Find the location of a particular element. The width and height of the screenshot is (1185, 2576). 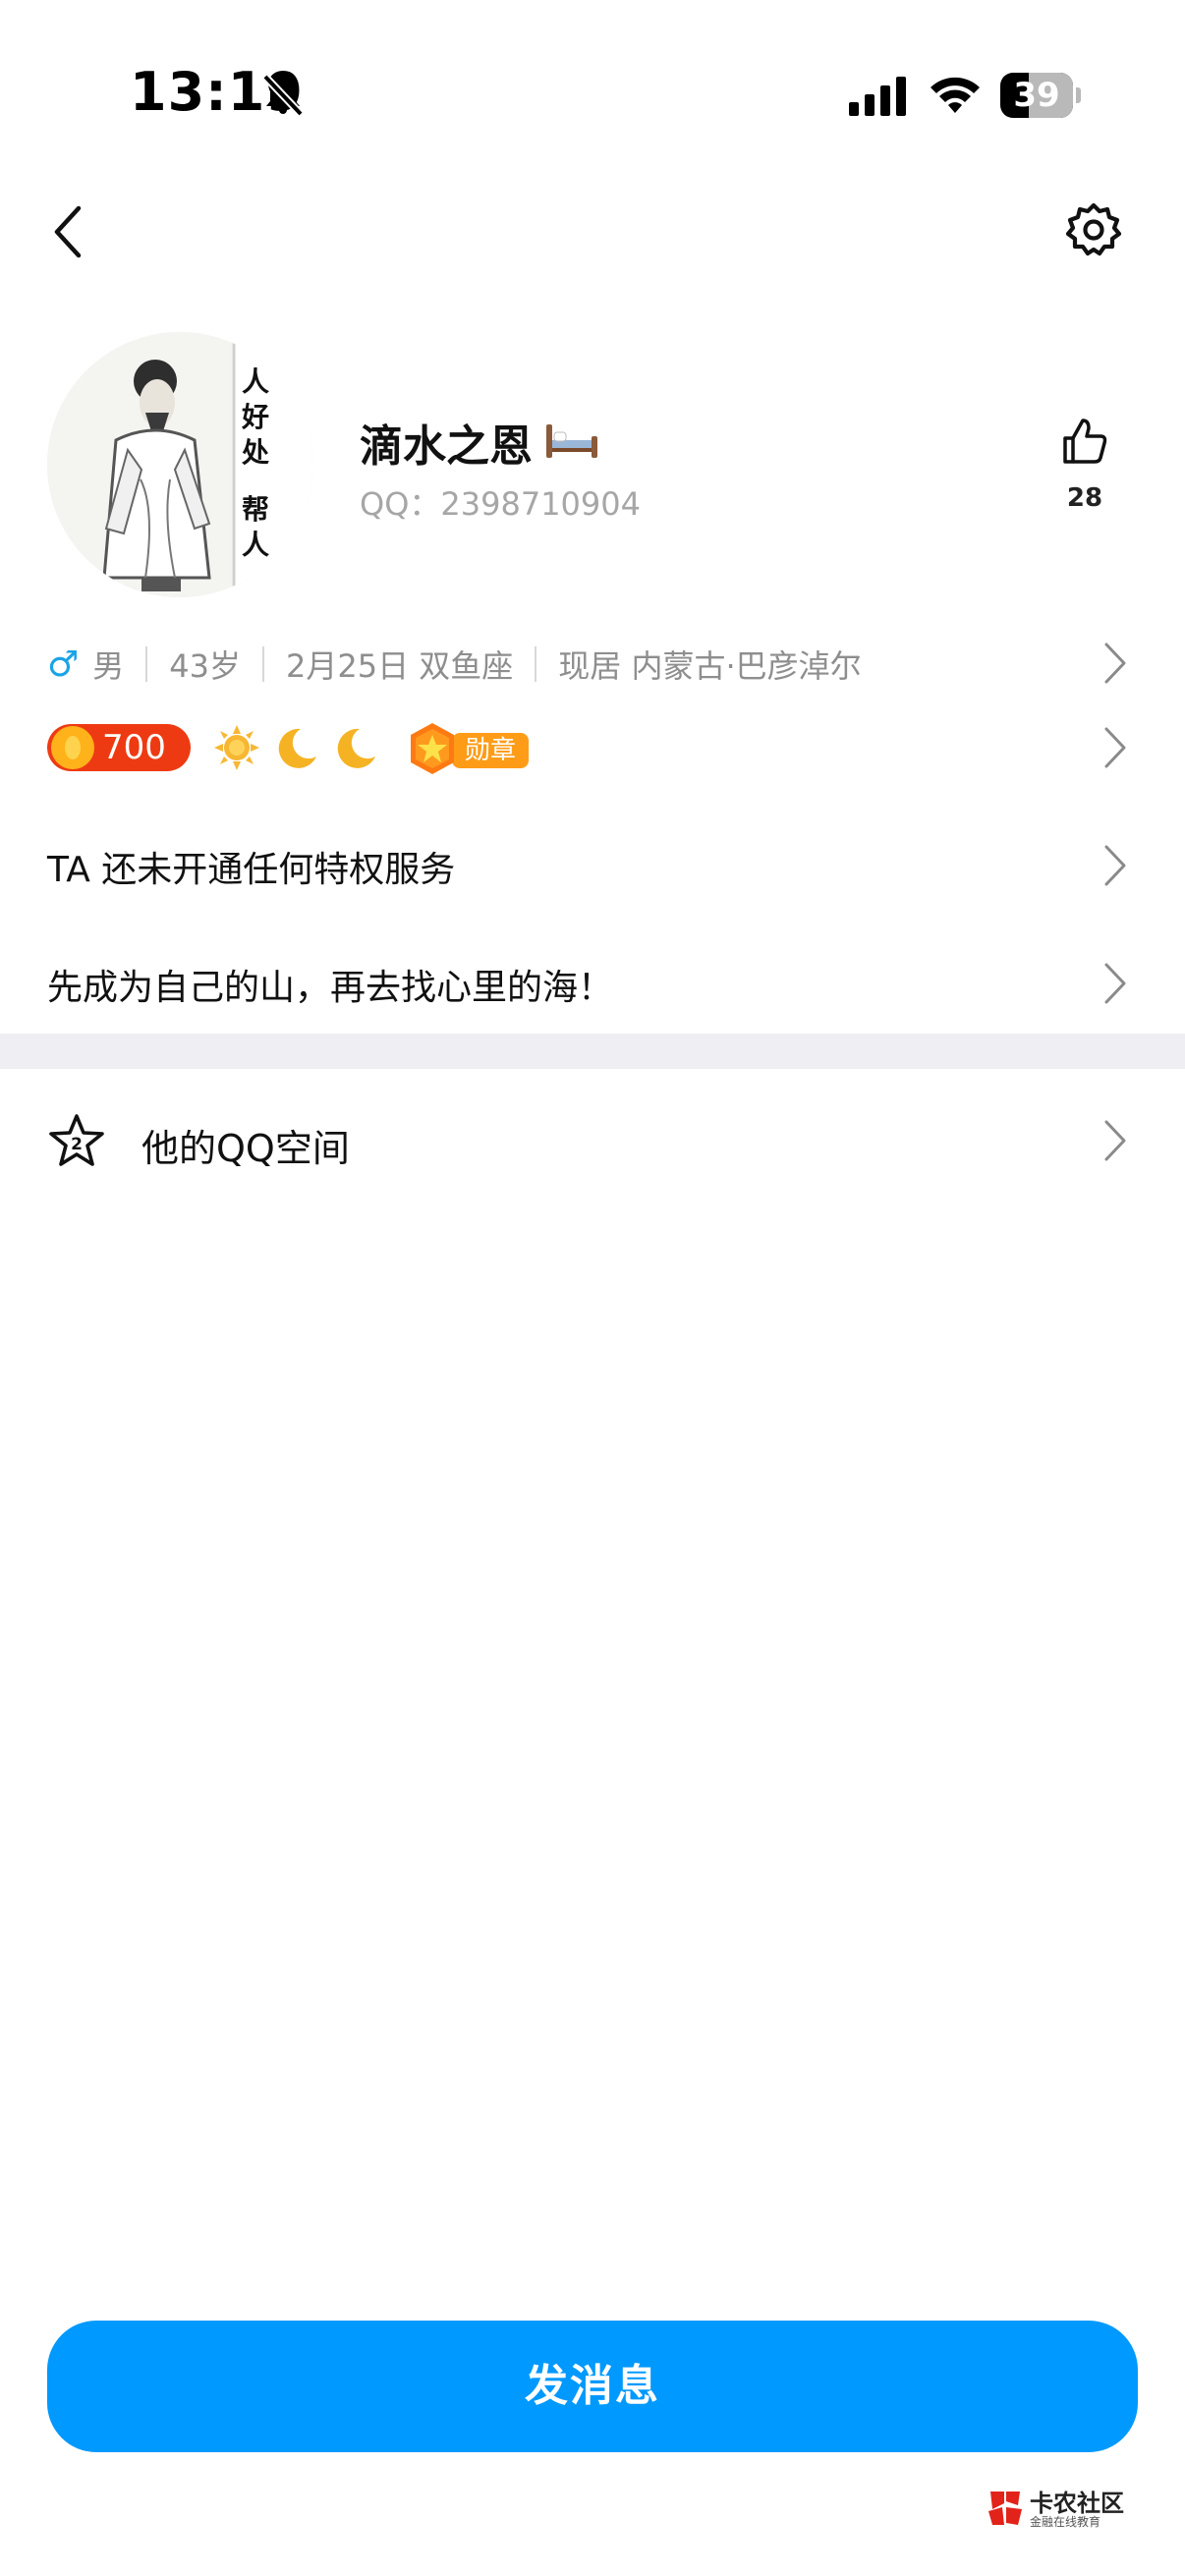

watermark-logo-icon is located at coordinates (1005, 2508).